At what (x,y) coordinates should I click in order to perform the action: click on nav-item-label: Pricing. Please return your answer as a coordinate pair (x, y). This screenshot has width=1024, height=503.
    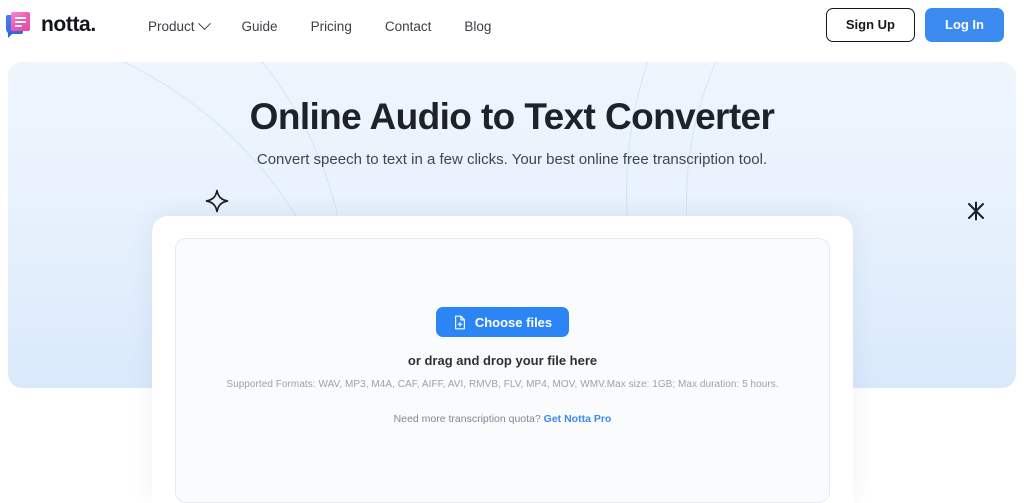
    Looking at the image, I should click on (331, 26).